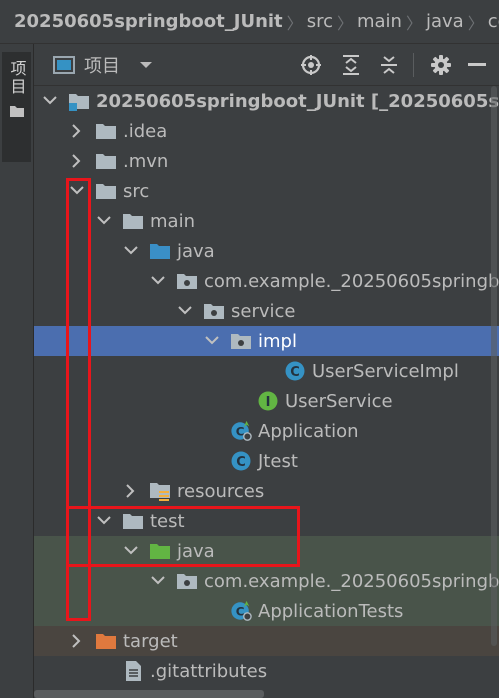 The width and height of the screenshot is (499, 698). I want to click on vertical-scrollbar, so click(494, 366).